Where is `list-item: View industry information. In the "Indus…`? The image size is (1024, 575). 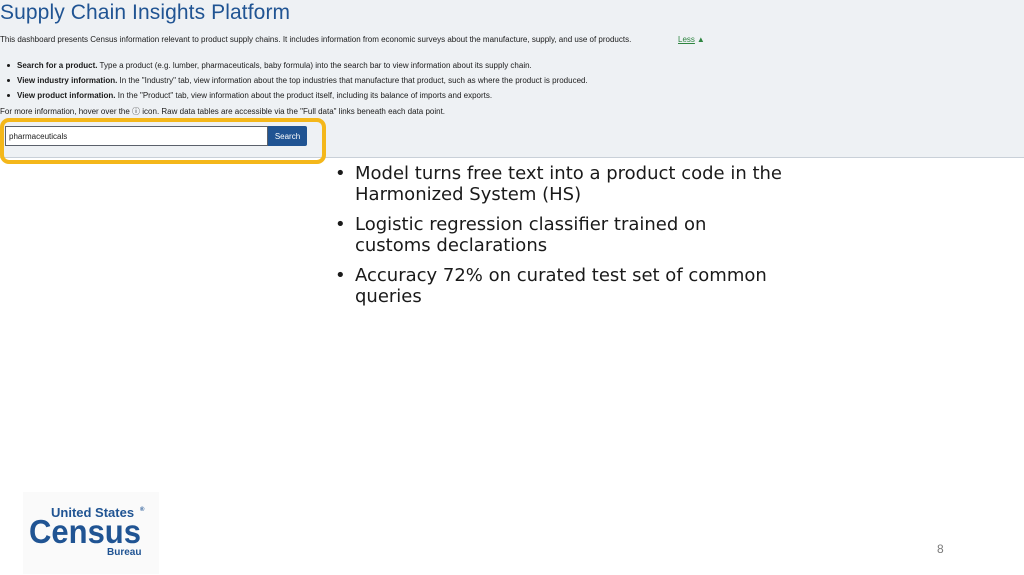 list-item: View industry information. In the "Indus… is located at coordinates (297, 80).